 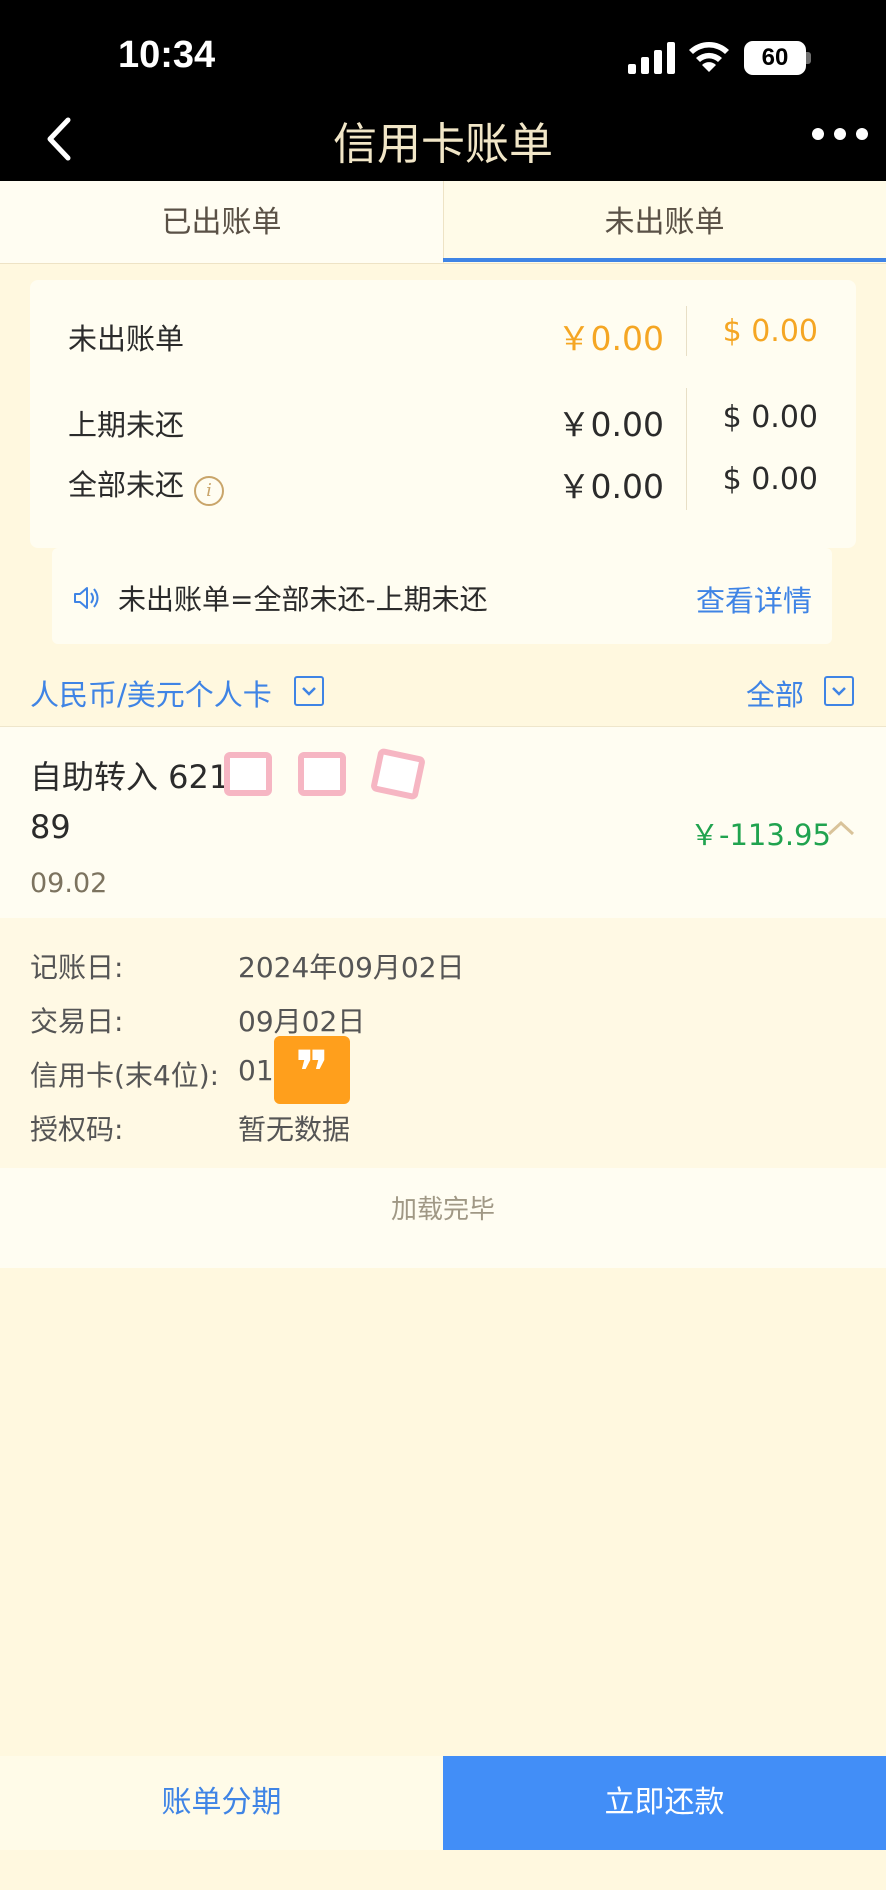 What do you see at coordinates (351, 967) in the screenshot?
I see `posting-date-value: 2024年09月02日` at bounding box center [351, 967].